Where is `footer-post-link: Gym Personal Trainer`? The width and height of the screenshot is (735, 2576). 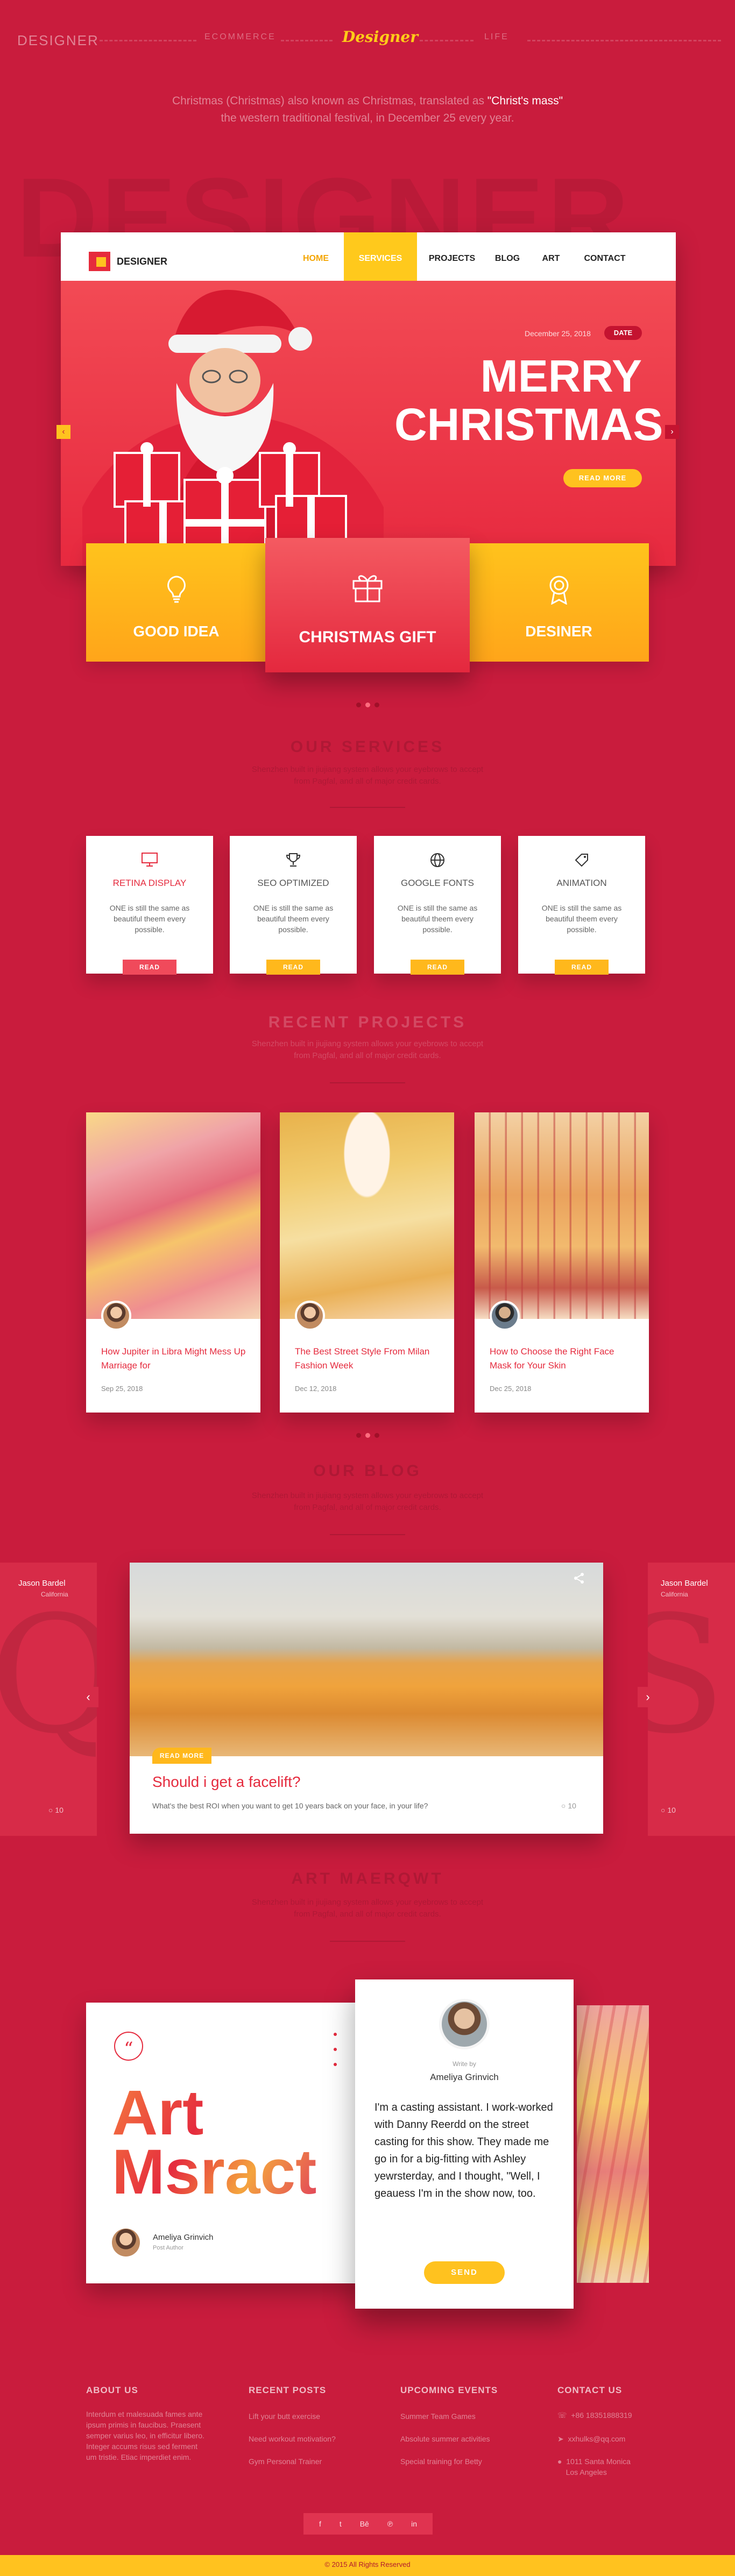
footer-post-link: Gym Personal Trainer is located at coordinates (285, 2461).